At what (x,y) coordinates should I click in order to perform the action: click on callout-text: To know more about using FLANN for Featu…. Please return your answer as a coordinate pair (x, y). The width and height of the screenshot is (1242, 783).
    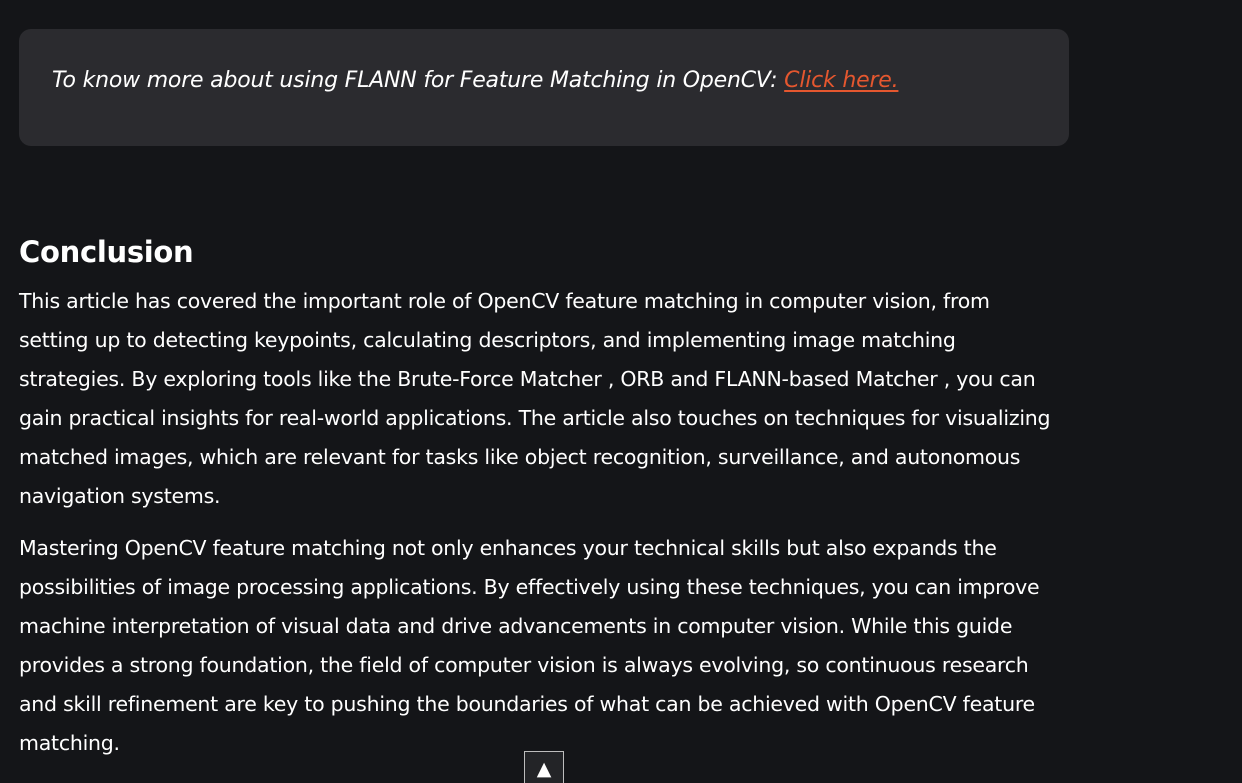
    Looking at the image, I should click on (475, 80).